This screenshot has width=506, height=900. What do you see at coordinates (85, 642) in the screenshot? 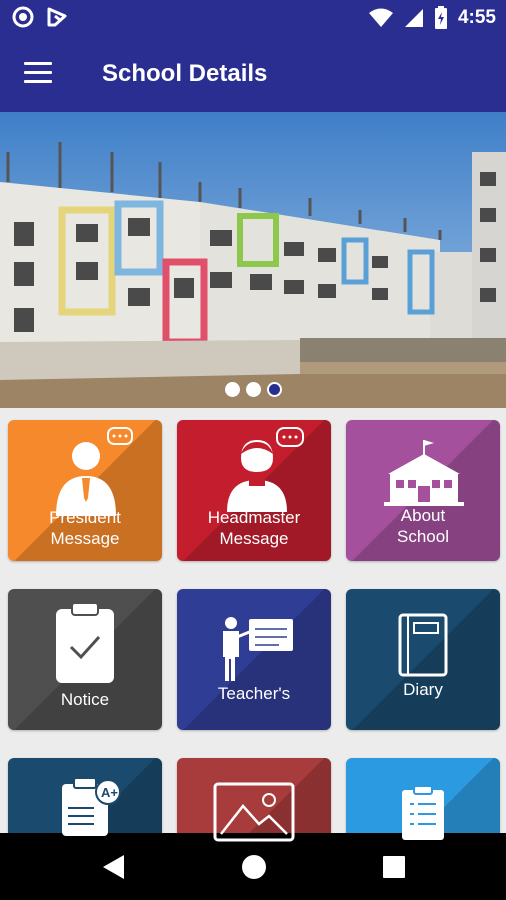
I see `clipboard-check-icon` at bounding box center [85, 642].